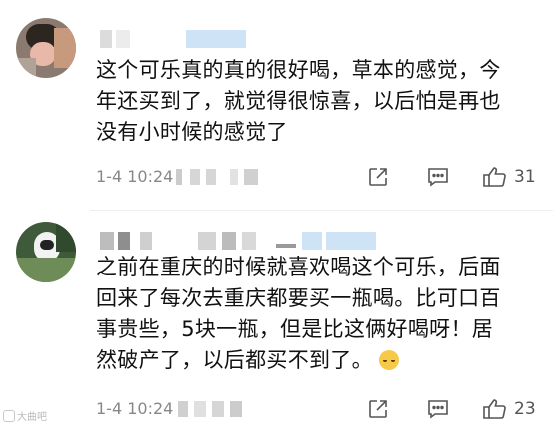 This screenshot has height=432, width=553. Describe the element at coordinates (298, 101) in the screenshot. I see `comment-line: 年还买到了，就觉得很惊喜，以后怕是再也` at that location.